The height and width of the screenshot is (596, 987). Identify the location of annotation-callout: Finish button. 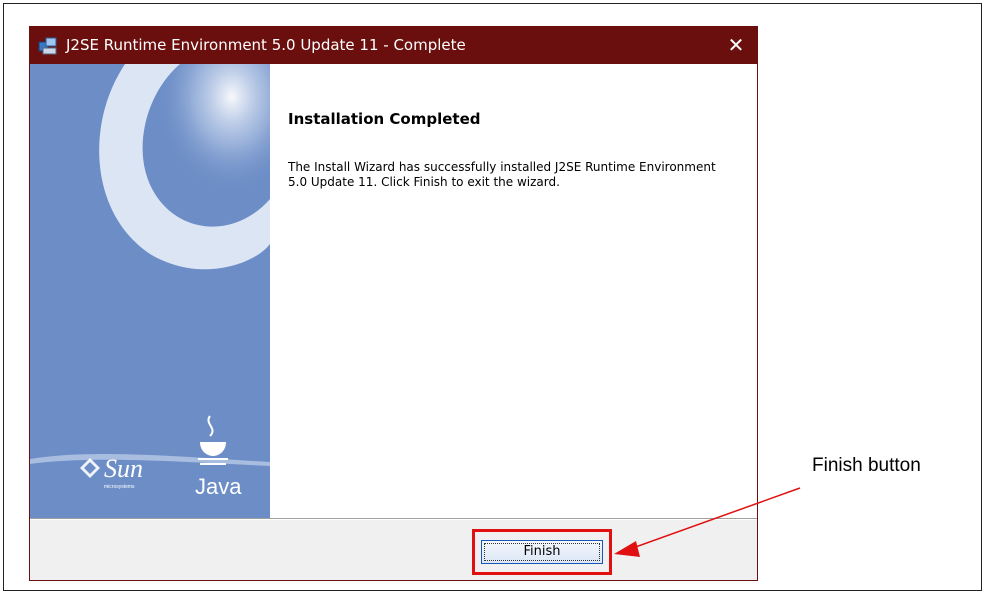
(866, 465).